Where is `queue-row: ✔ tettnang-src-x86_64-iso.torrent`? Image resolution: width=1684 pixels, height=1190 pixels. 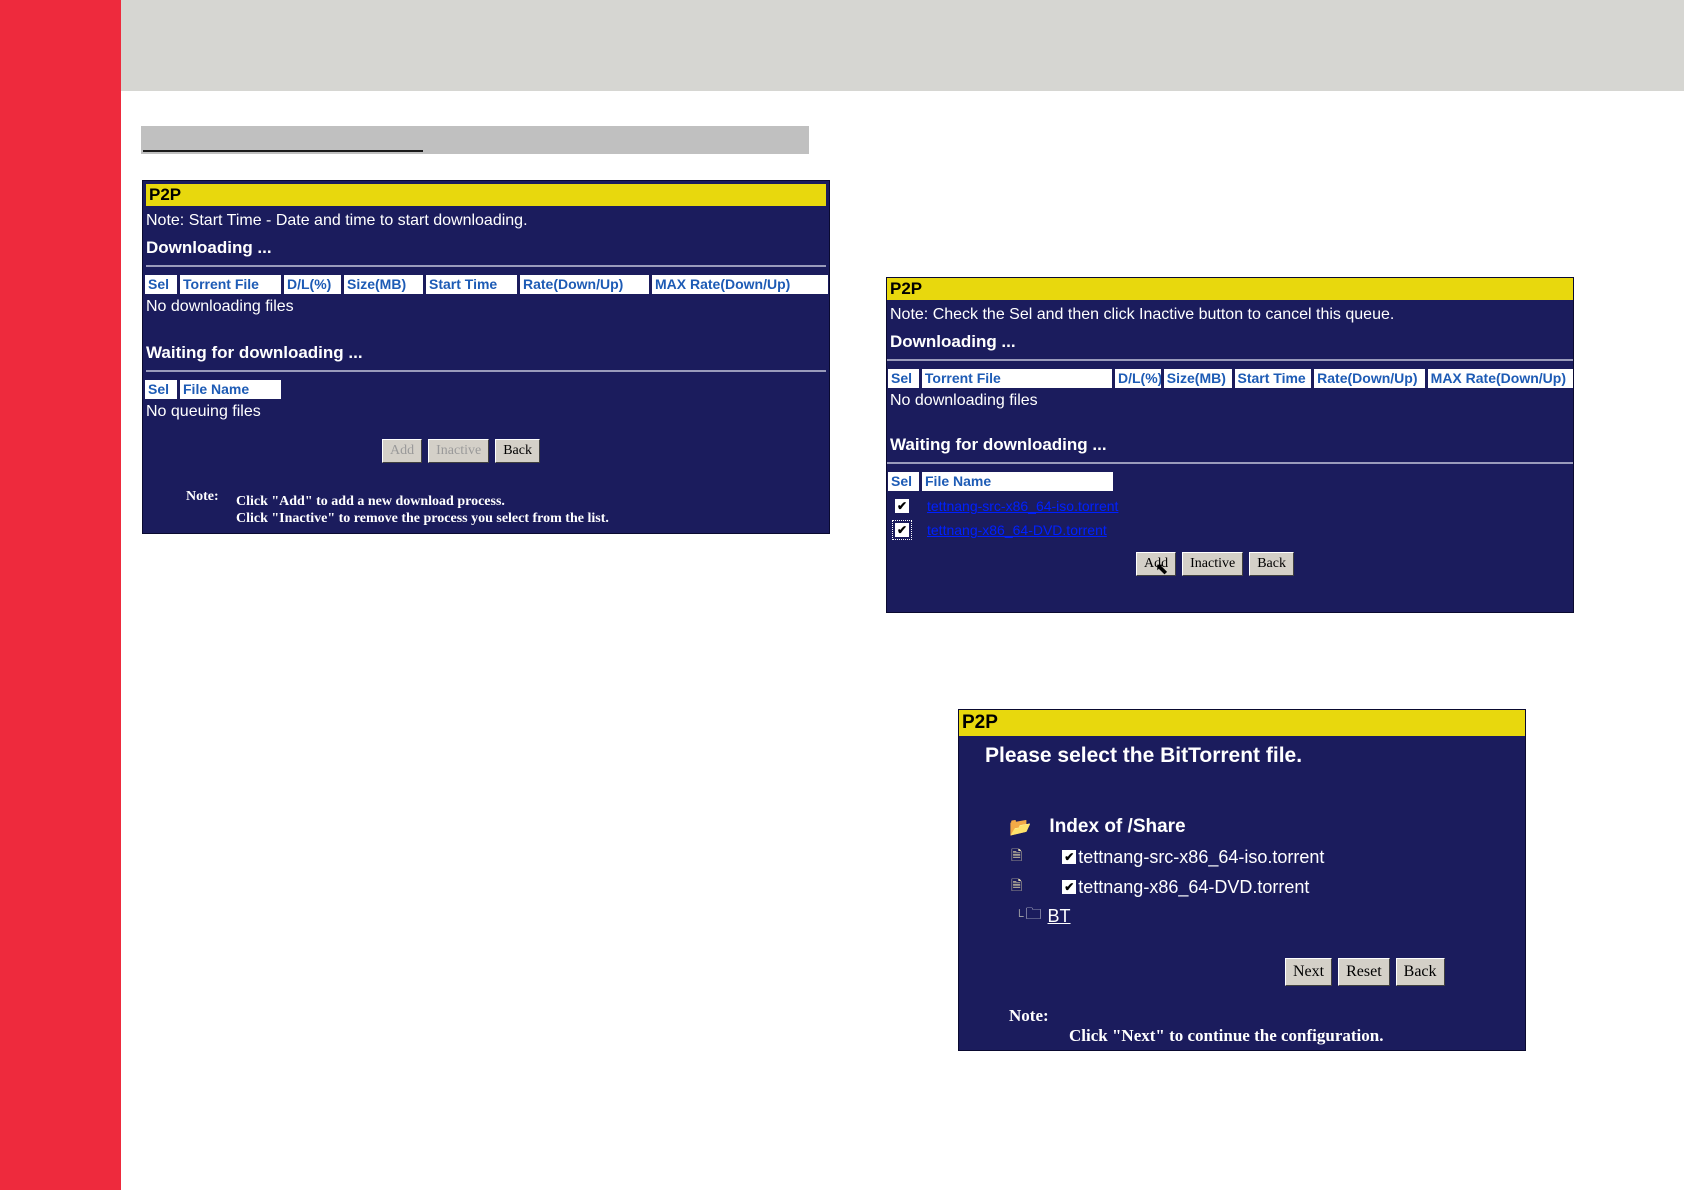 queue-row: ✔ tettnang-src-x86_64-iso.torrent is located at coordinates (1230, 506).